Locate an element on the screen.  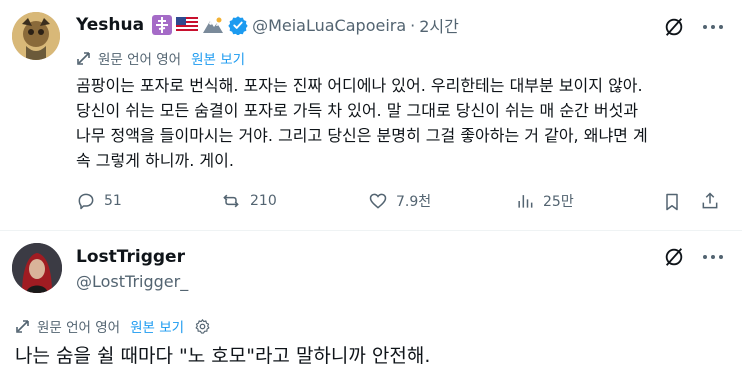
views-button: 25만 is located at coordinates (544, 201).